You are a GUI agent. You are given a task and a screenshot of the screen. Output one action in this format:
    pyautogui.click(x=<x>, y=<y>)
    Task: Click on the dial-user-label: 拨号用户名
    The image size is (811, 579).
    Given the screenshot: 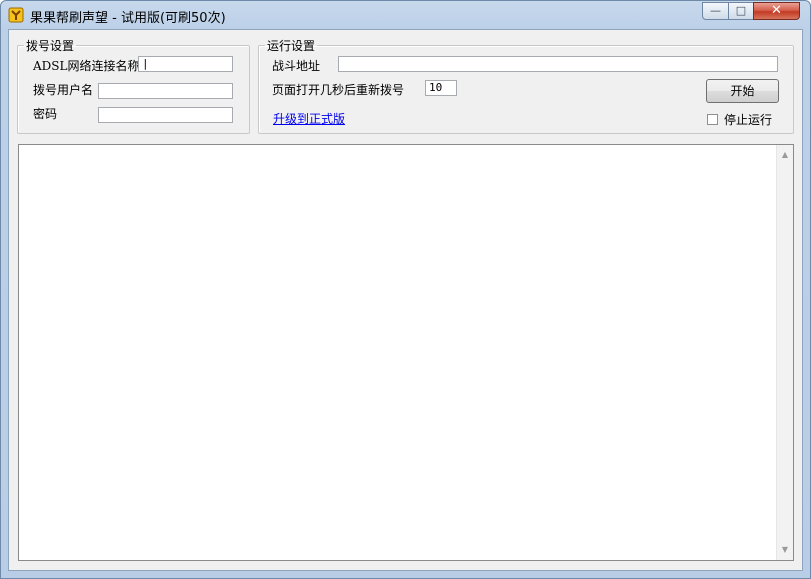 What is the action you would take?
    pyautogui.click(x=63, y=90)
    